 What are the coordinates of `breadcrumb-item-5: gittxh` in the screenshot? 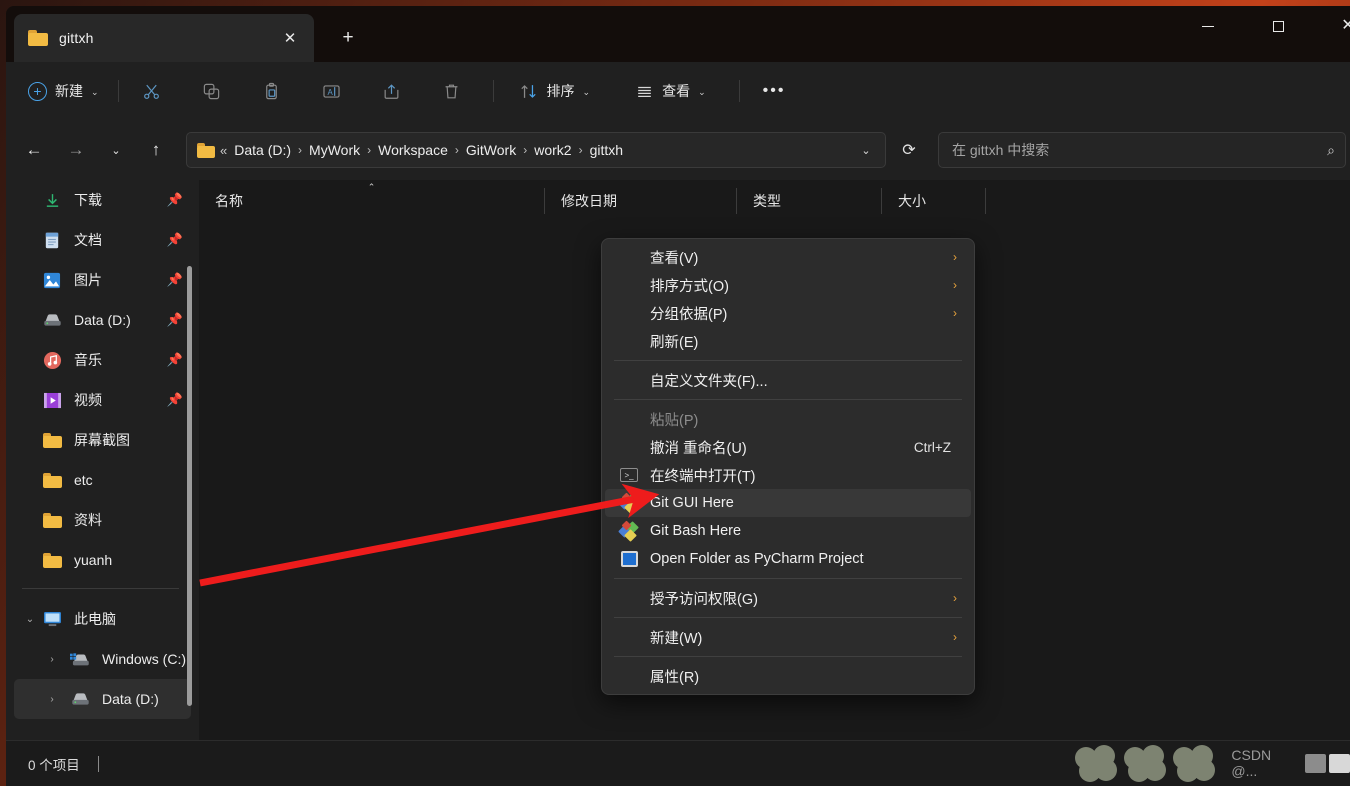 It's located at (606, 150).